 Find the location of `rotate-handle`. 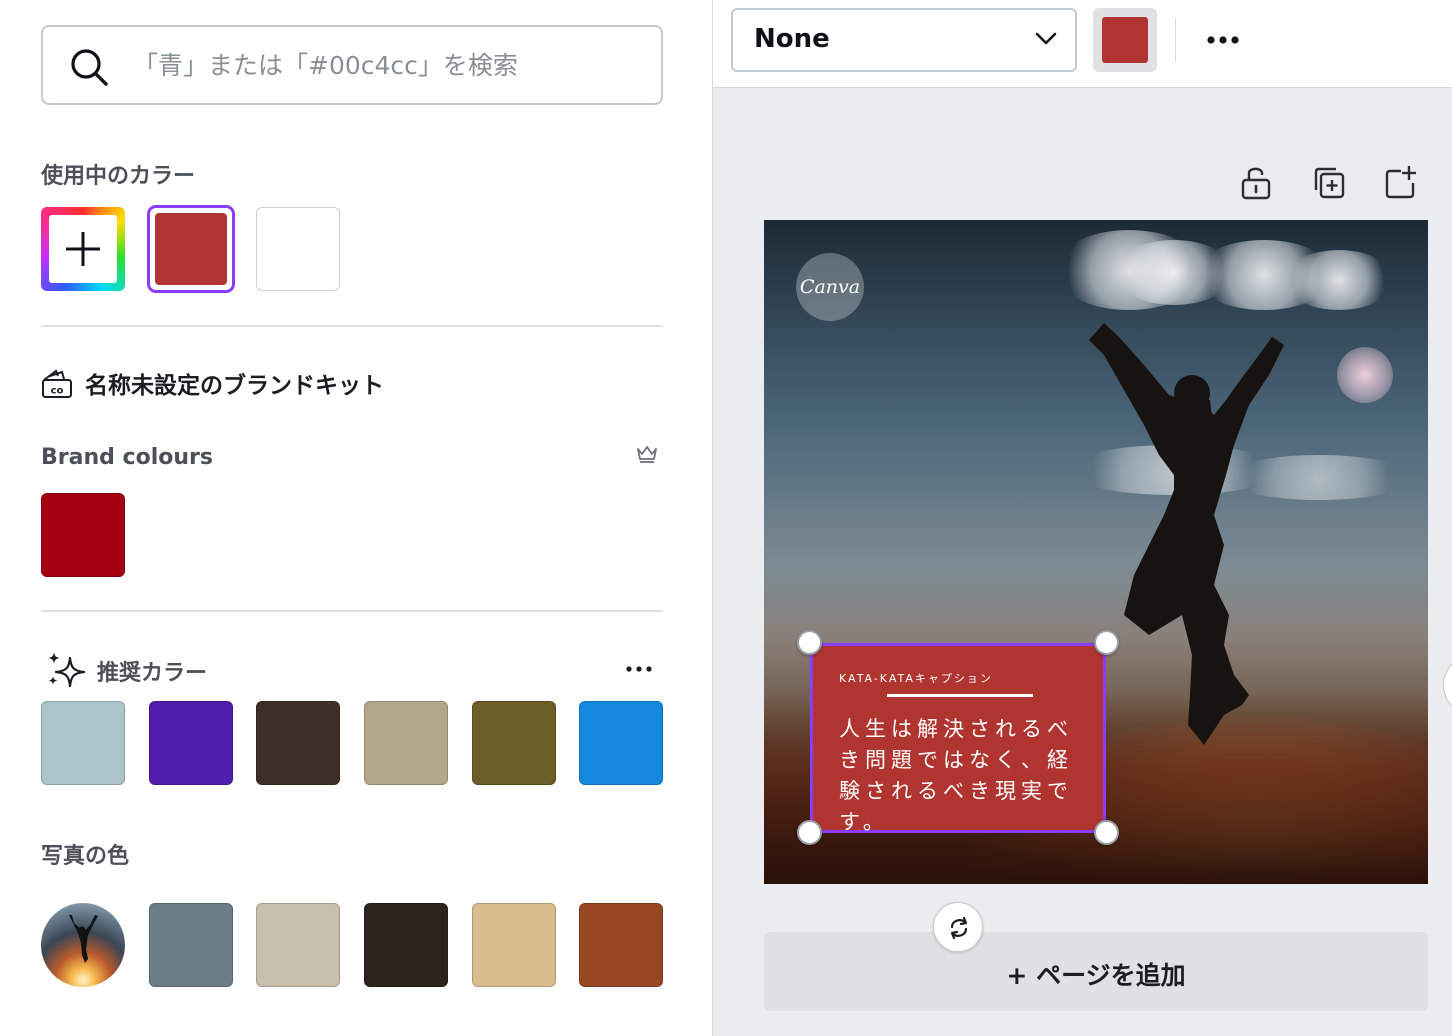

rotate-handle is located at coordinates (958, 927).